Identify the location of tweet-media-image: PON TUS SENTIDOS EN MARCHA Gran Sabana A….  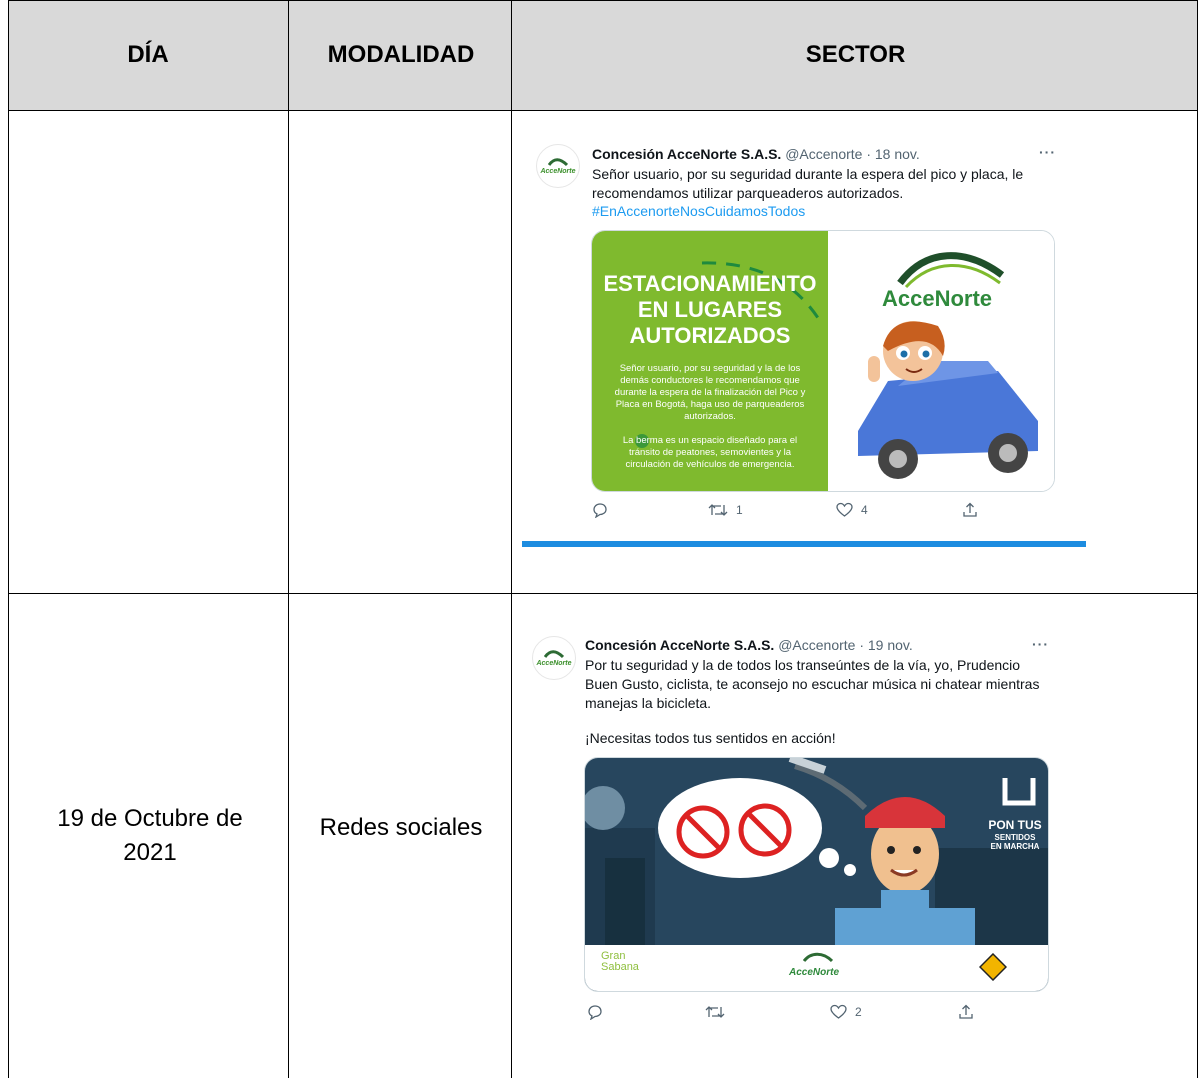
(816, 874).